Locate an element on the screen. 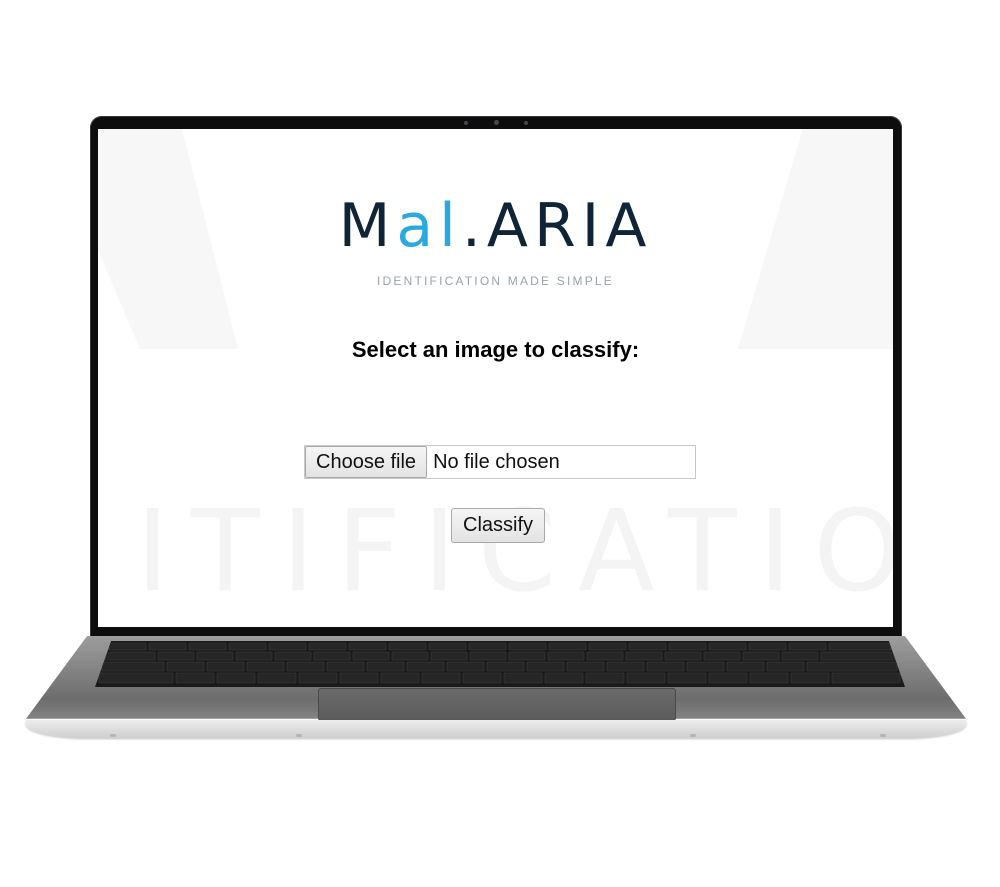  page-heading: Select an image to classify: is located at coordinates (495, 349).